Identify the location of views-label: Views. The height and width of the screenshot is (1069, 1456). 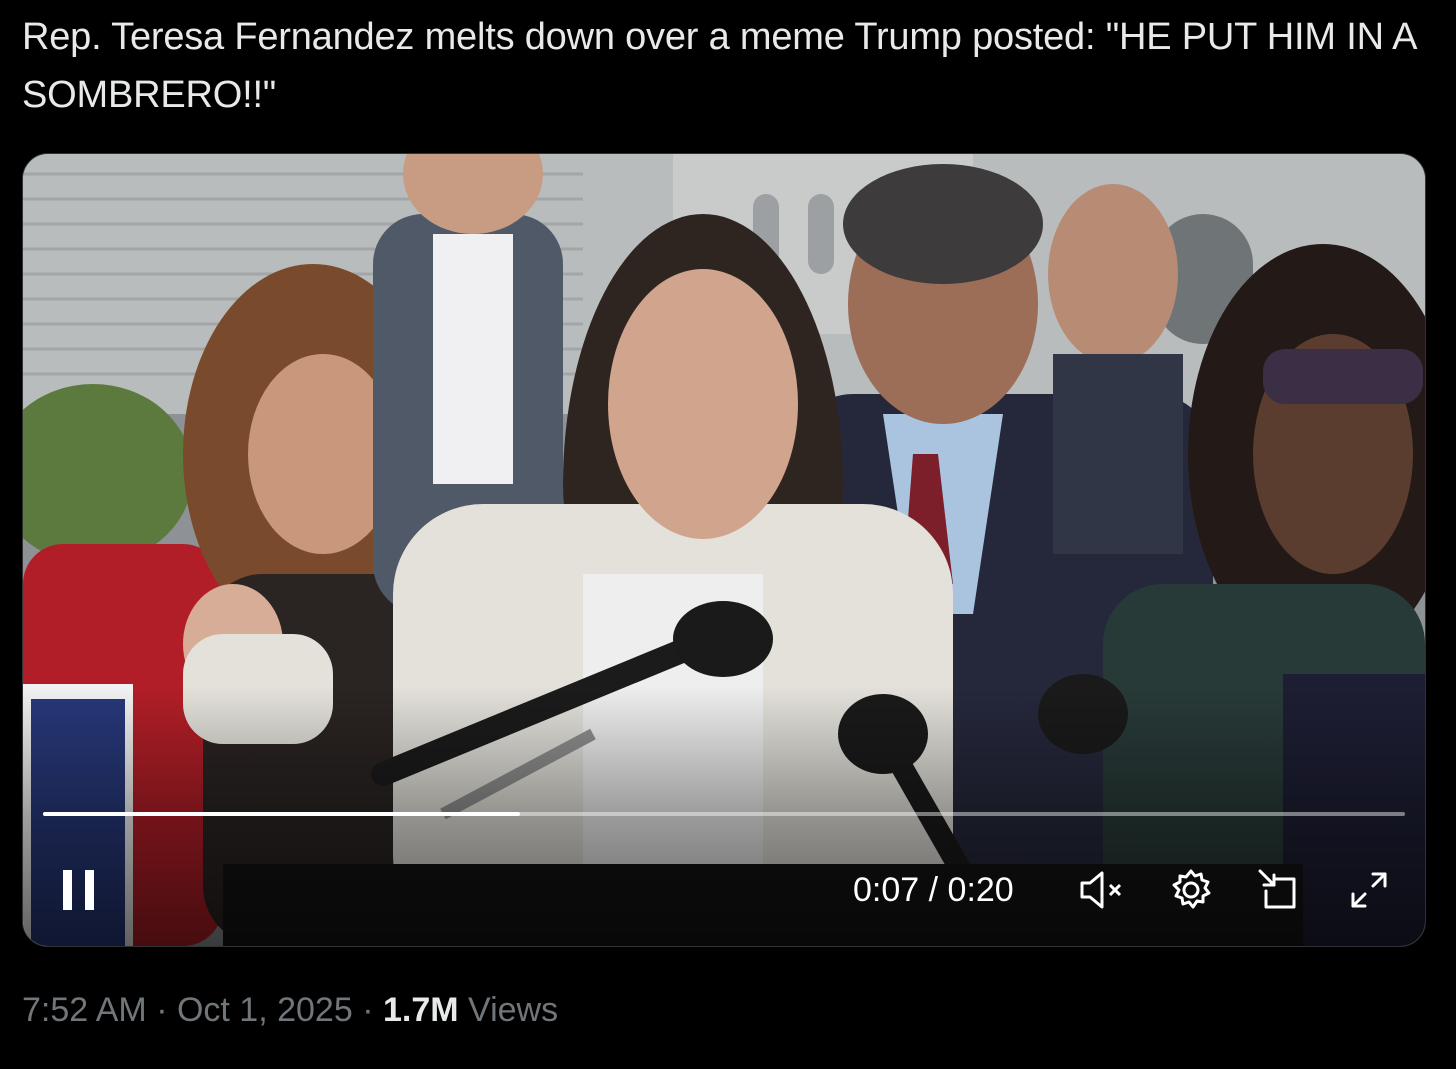
(508, 1010).